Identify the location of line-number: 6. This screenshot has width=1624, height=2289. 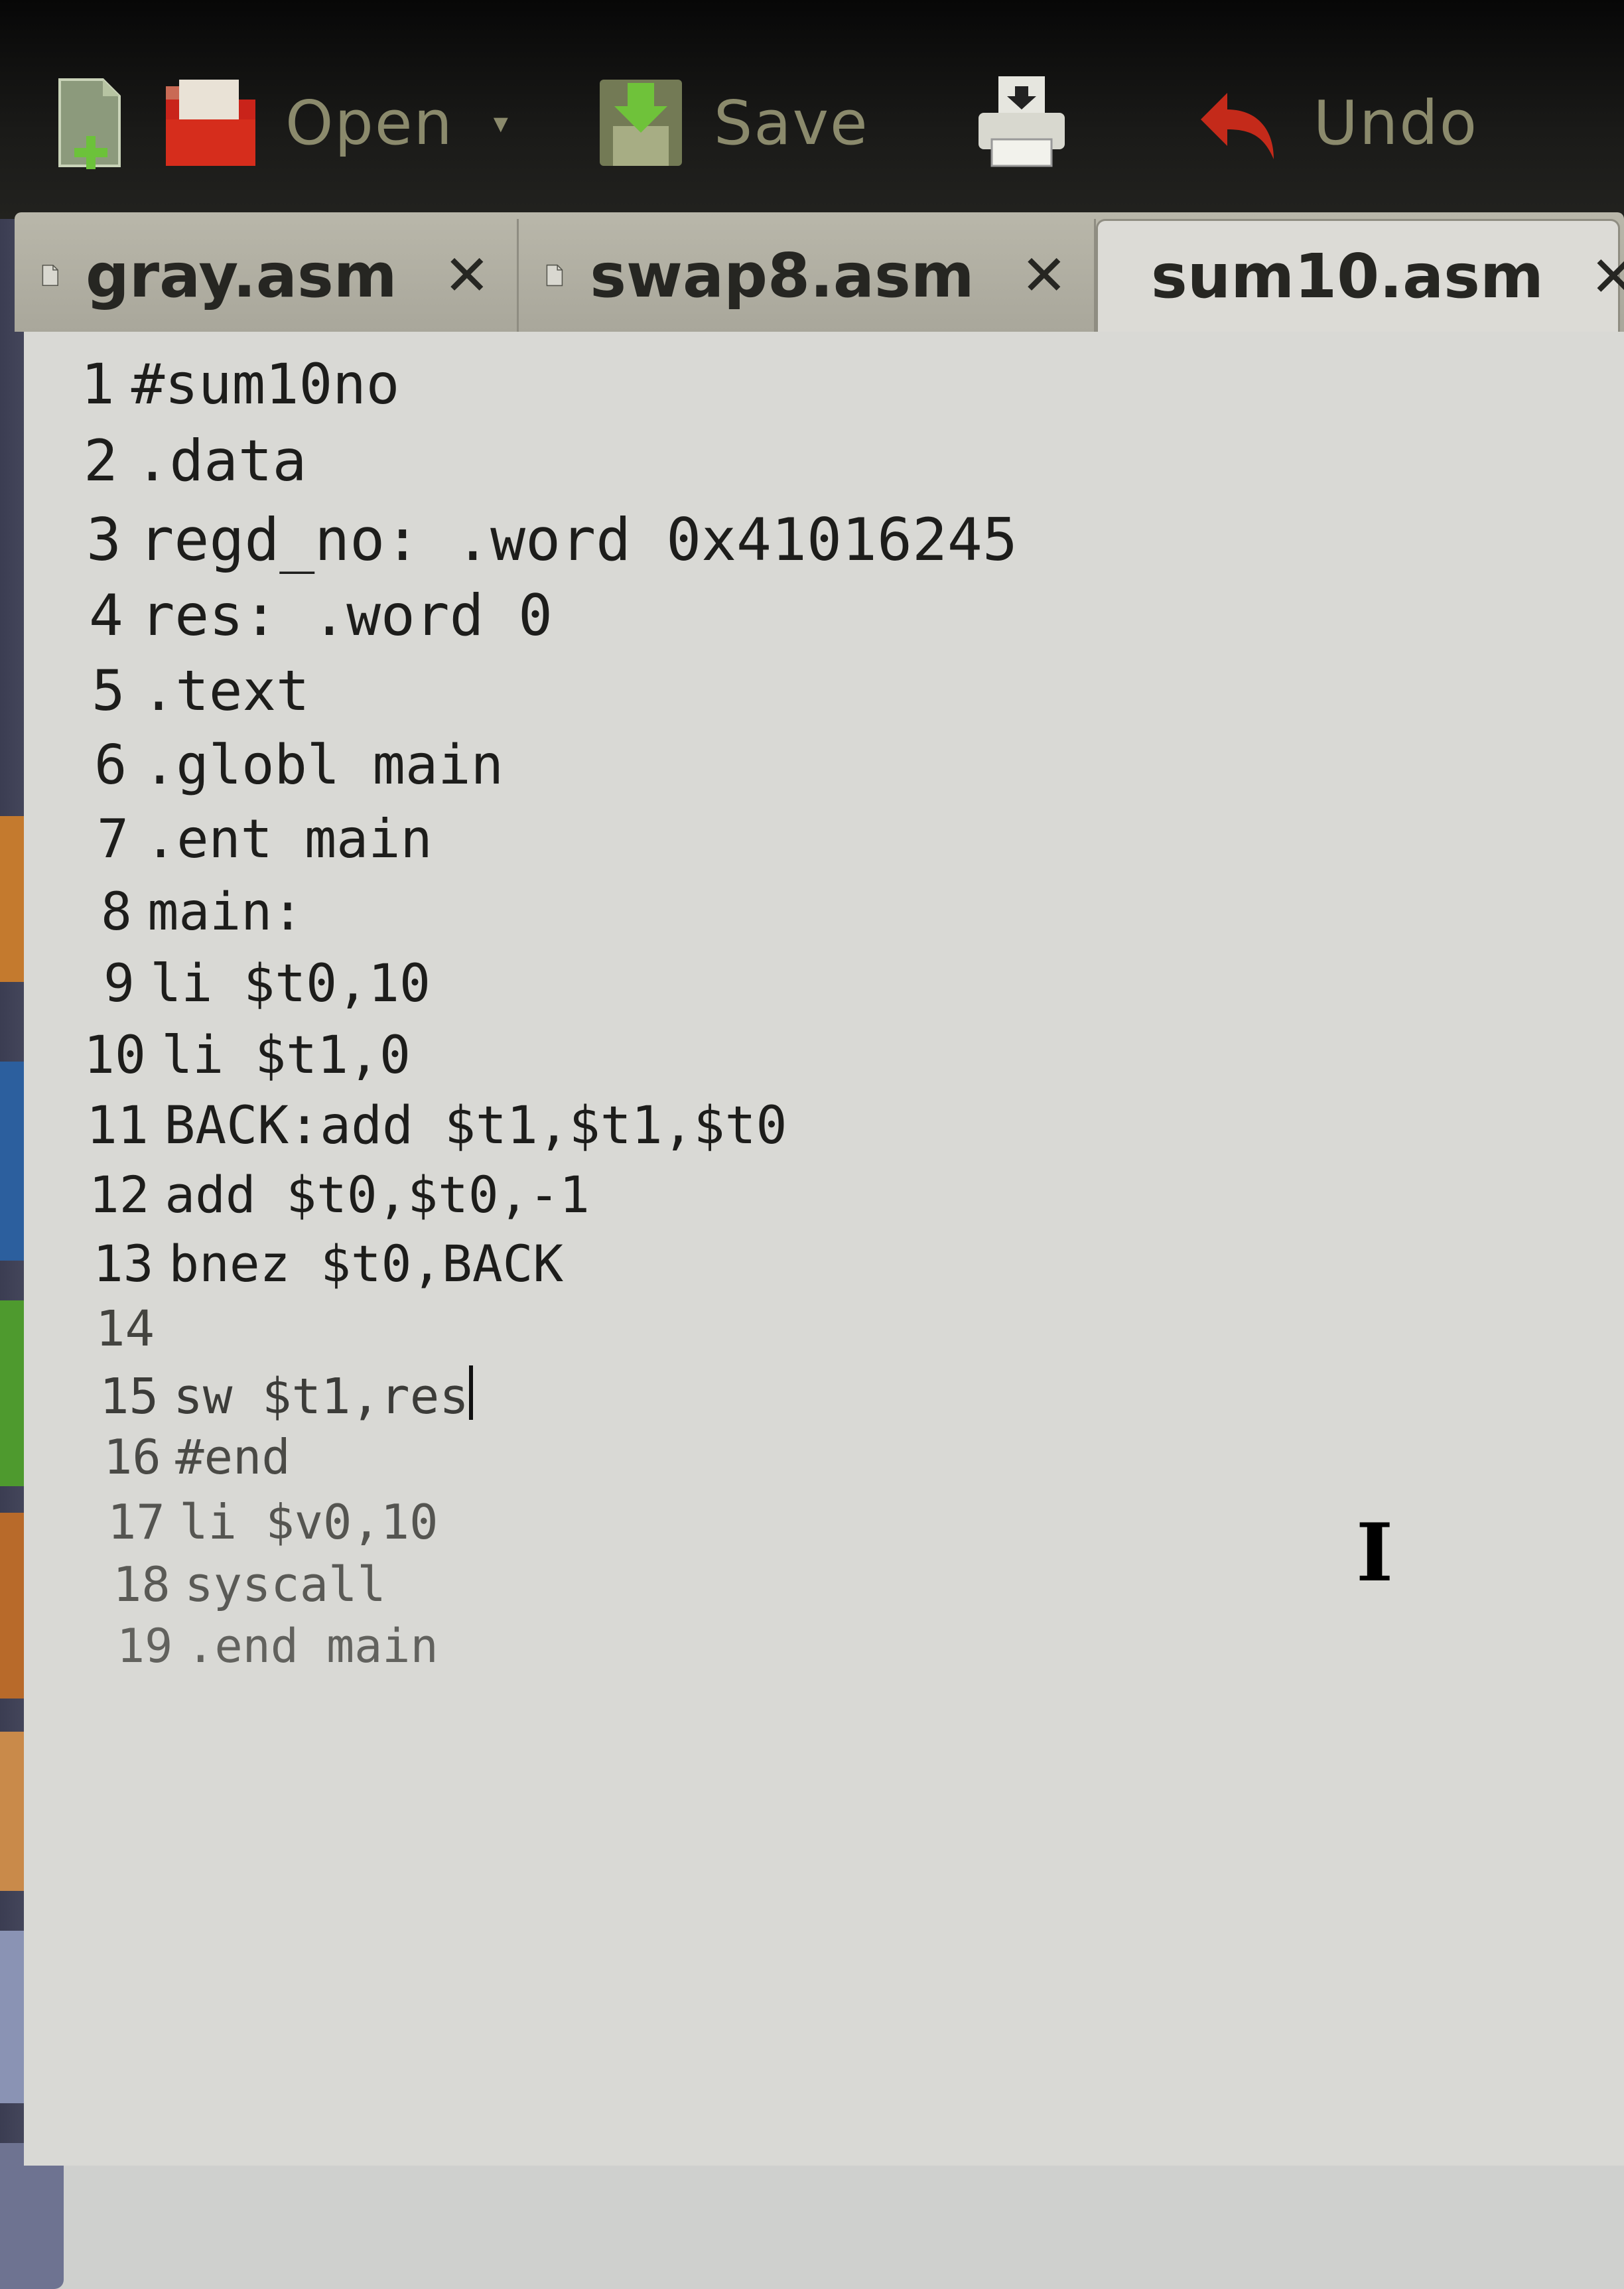
(110, 765).